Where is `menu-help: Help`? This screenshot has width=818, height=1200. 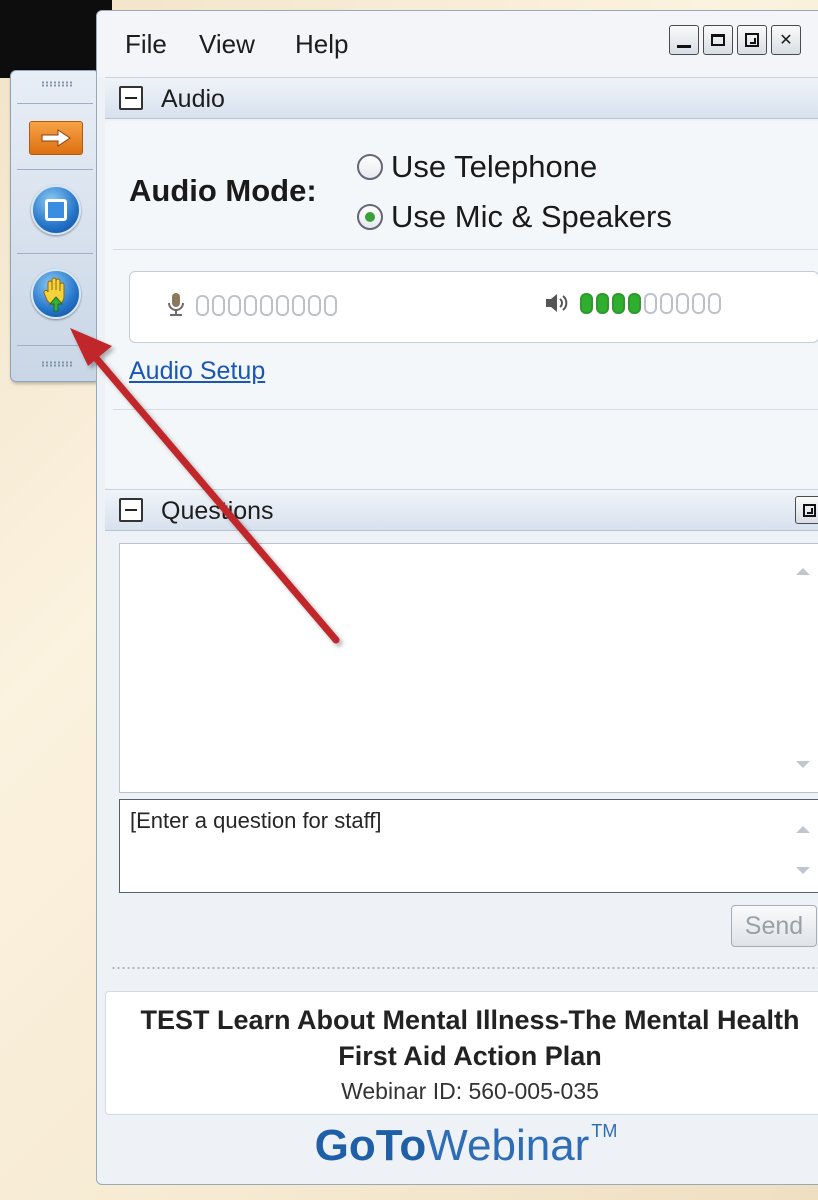
menu-help: Help is located at coordinates (321, 44).